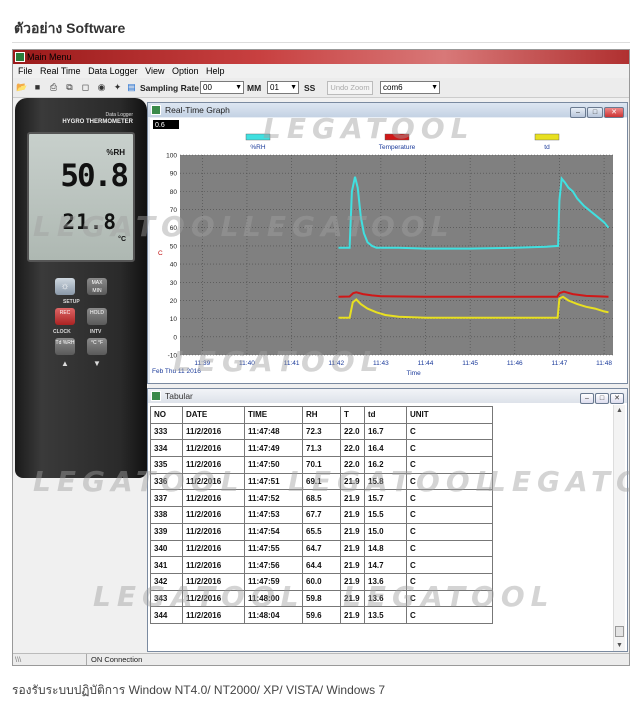 The image size is (643, 704). I want to click on hold-button: HOLD, so click(97, 316).